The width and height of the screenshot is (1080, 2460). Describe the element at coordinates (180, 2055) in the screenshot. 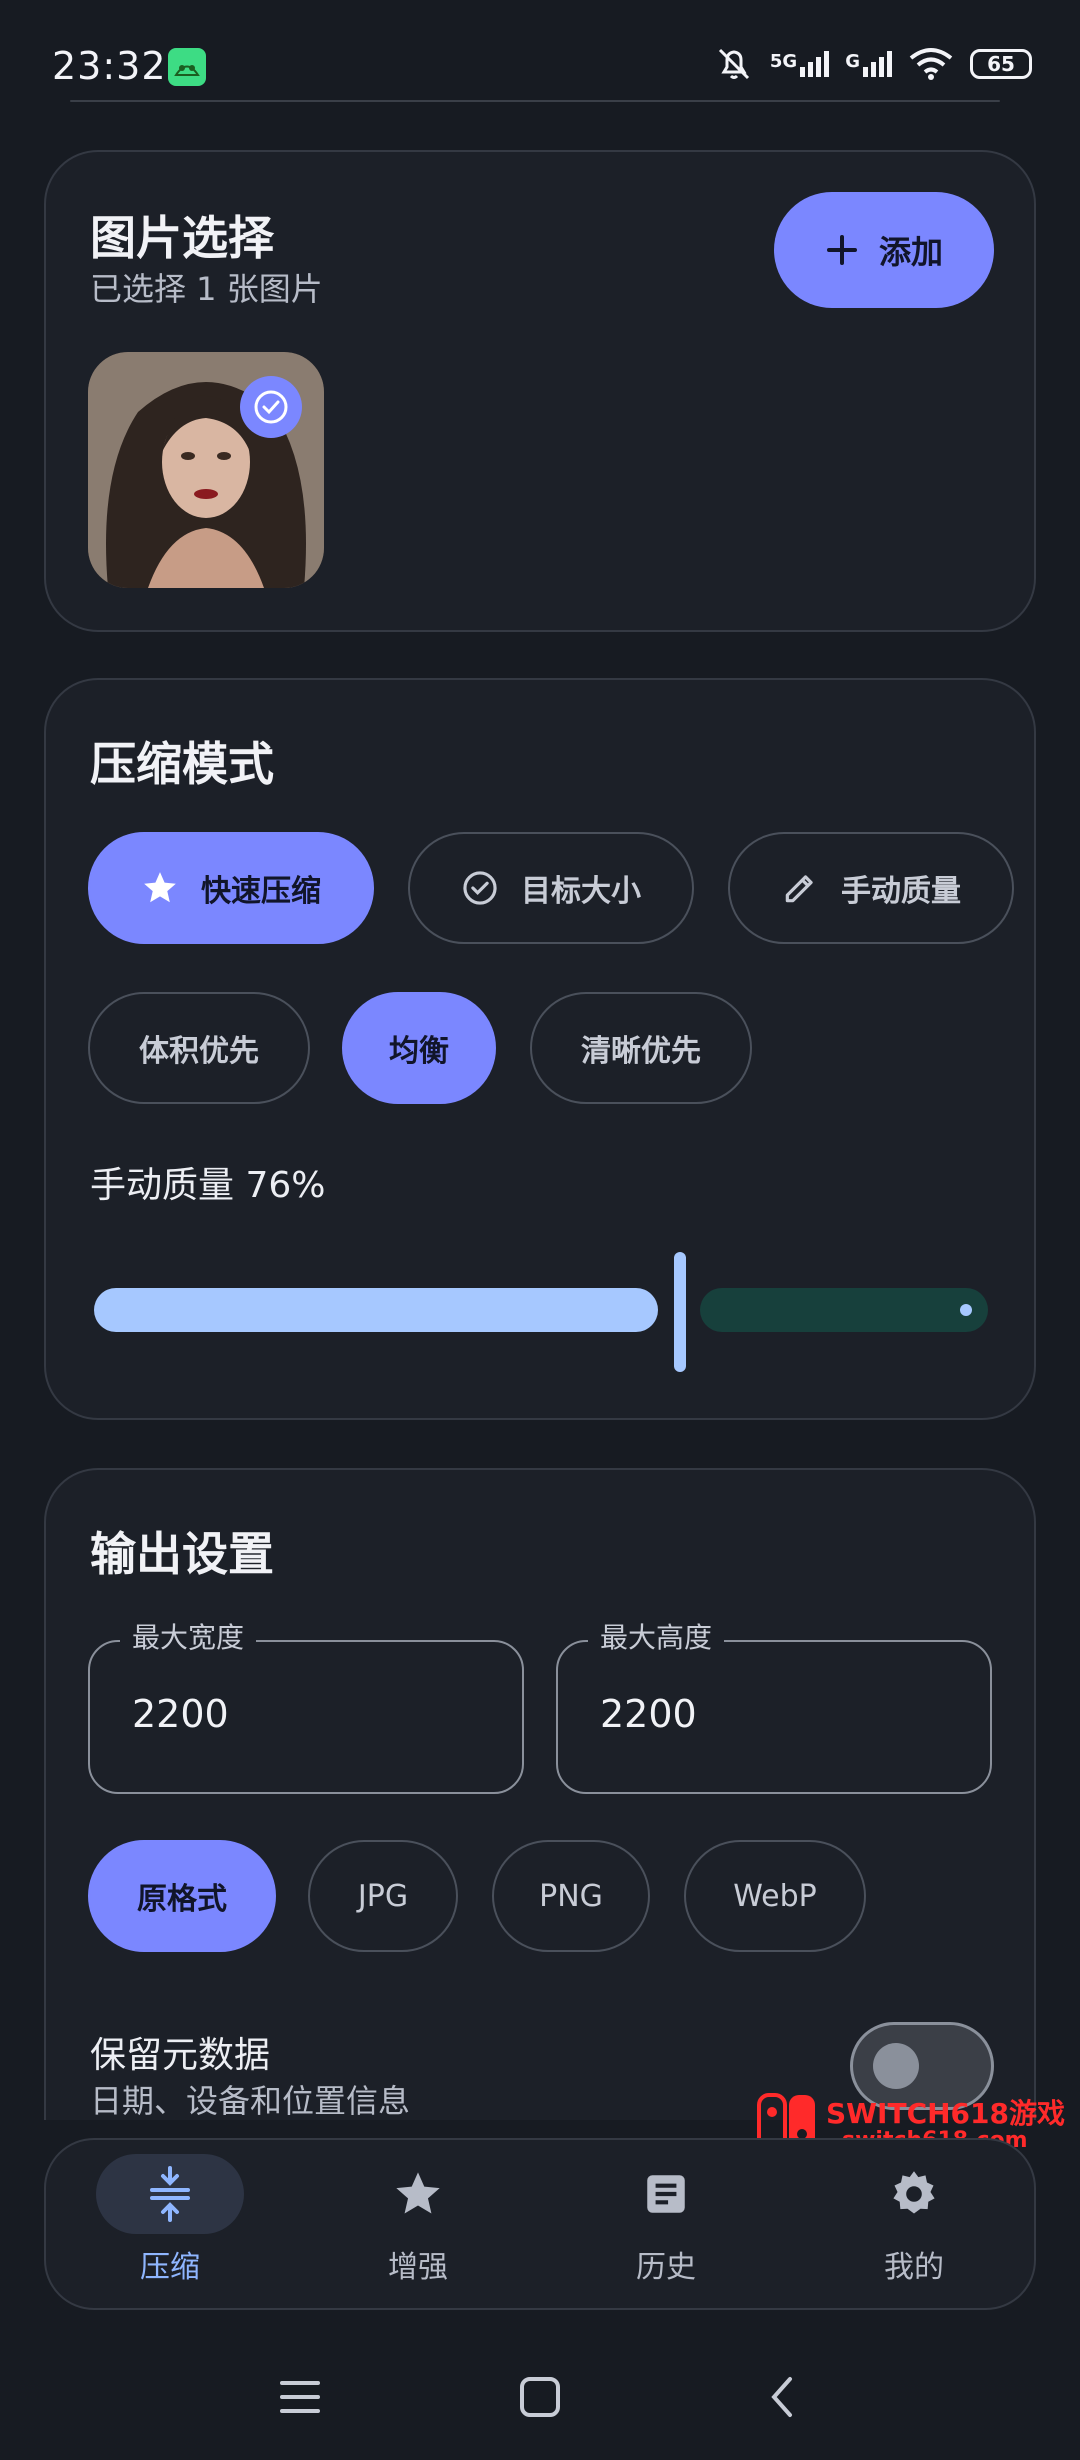

I see `metadata-title: 保留元数据` at that location.